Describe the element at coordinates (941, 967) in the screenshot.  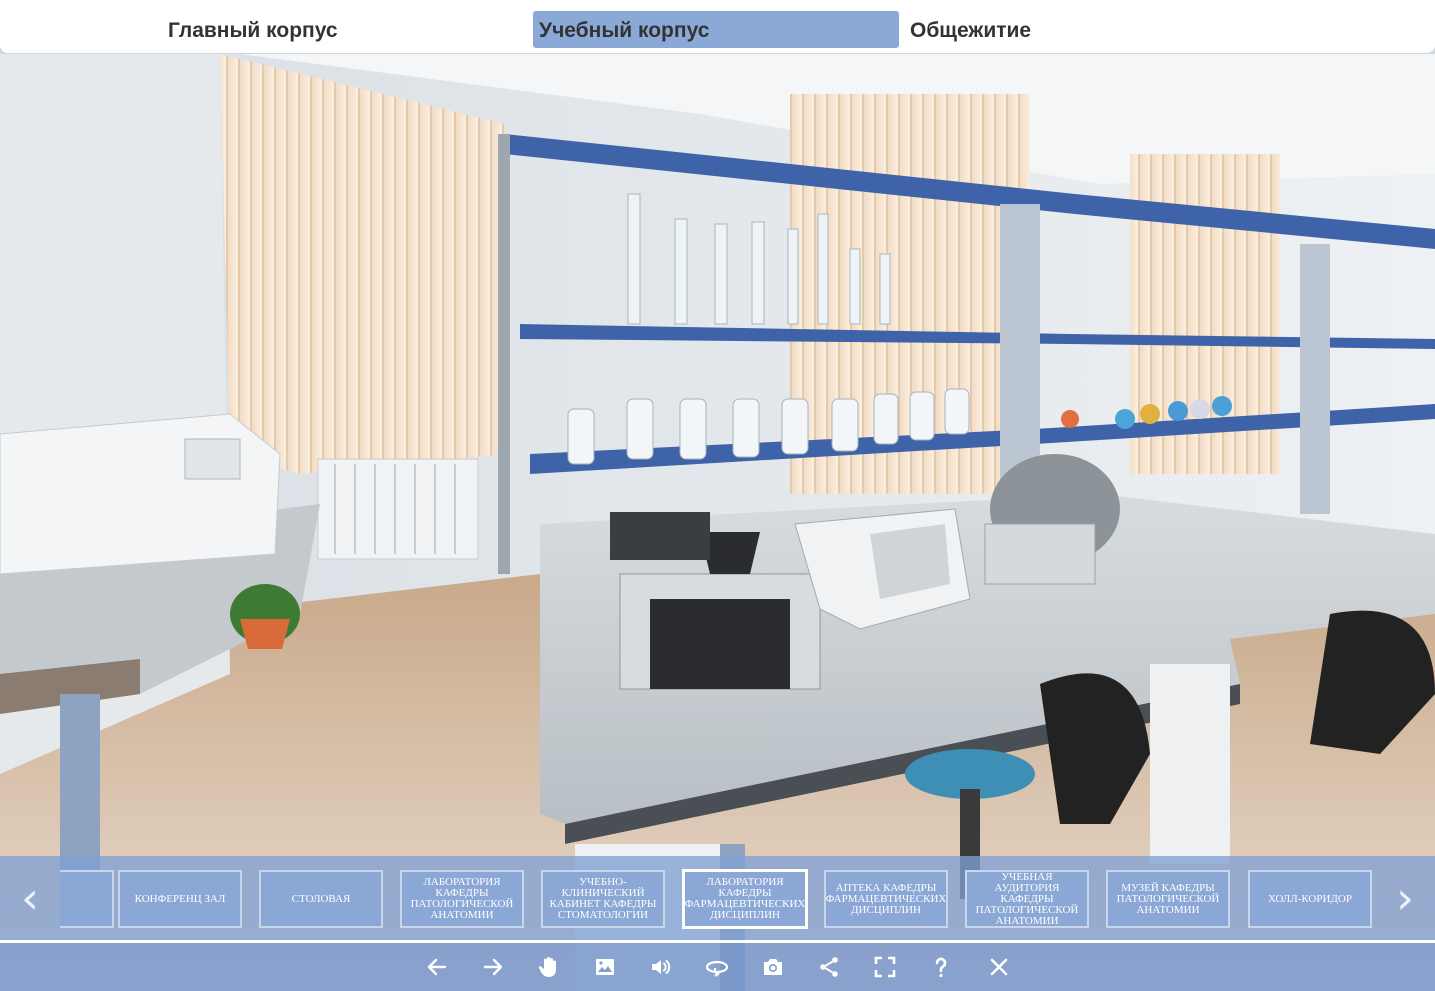
I see `help-icon` at that location.